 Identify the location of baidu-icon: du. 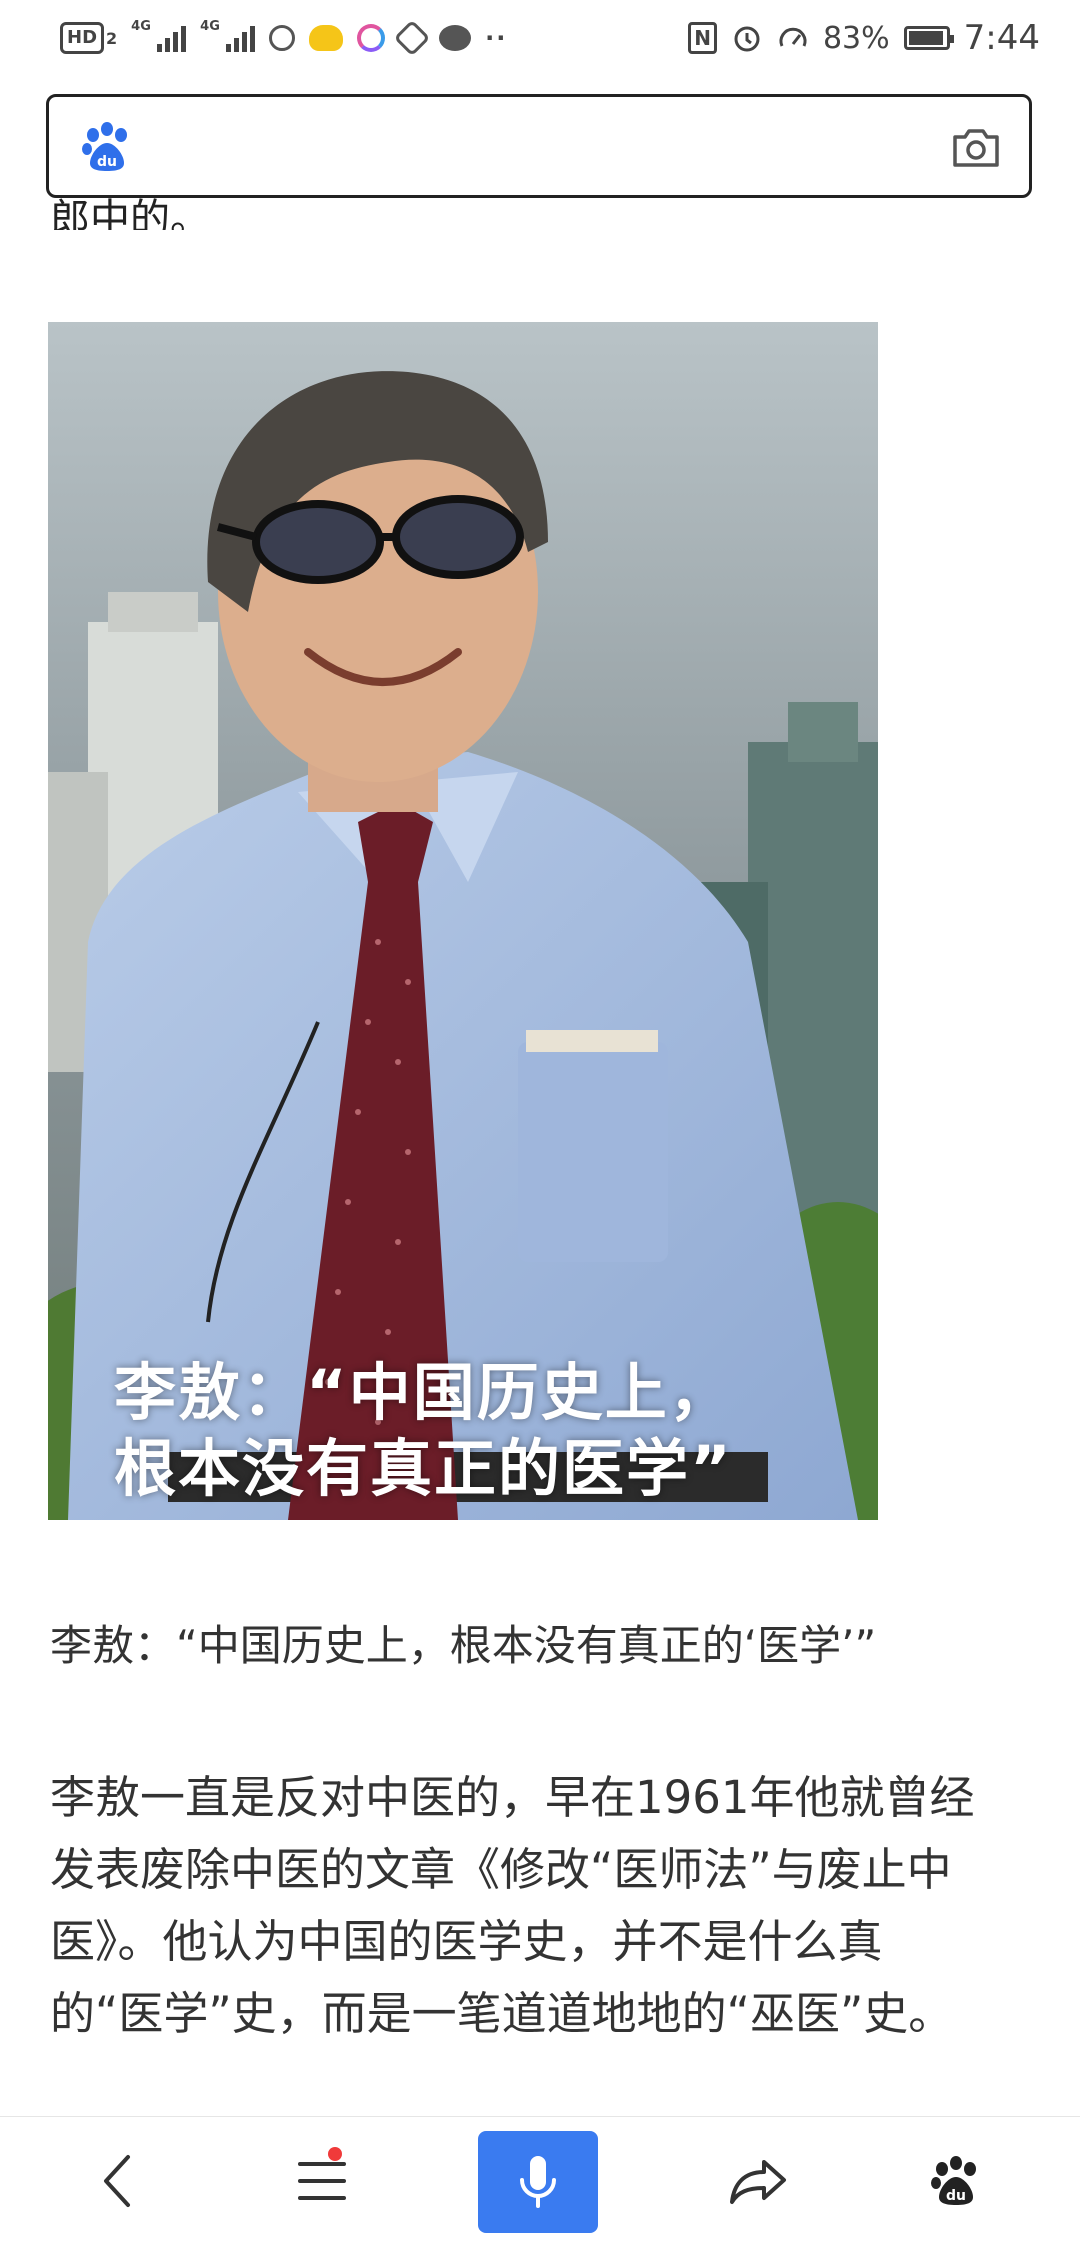
(953, 2180).